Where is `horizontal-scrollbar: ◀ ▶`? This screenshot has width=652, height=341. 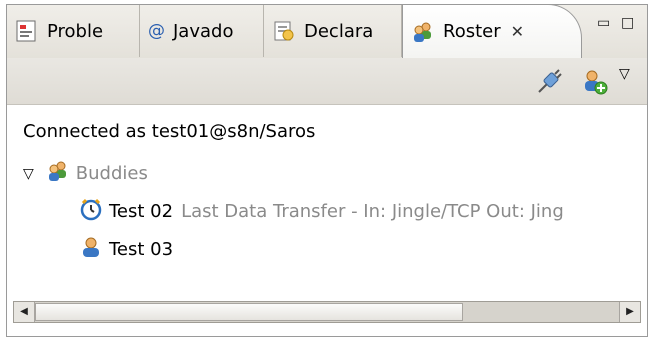 horizontal-scrollbar: ◀ ▶ is located at coordinates (327, 312).